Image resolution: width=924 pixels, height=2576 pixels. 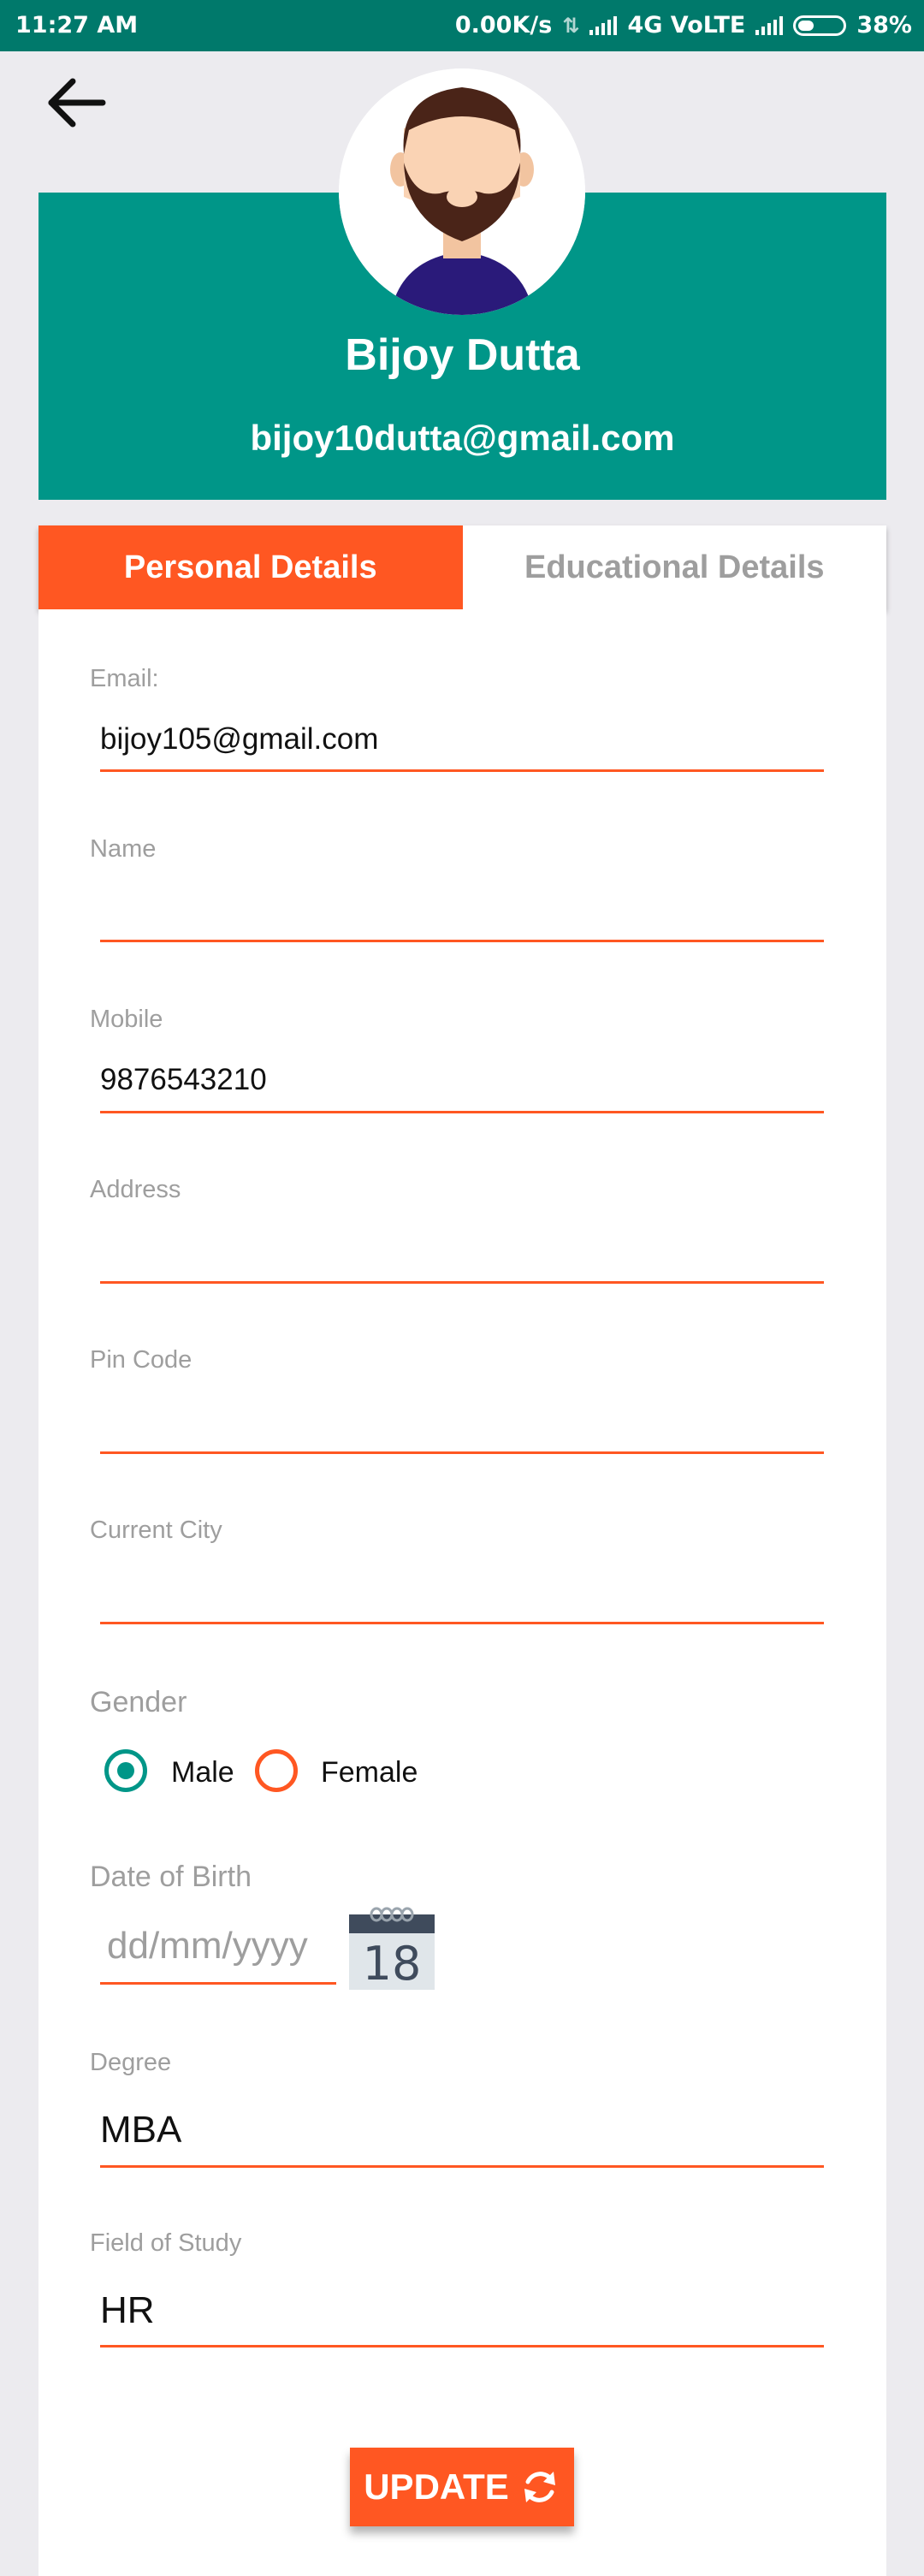 I want to click on status-bar: 11:27 AM 0.00K/s ⇅ 4G VoLTE 38%, so click(x=462, y=25).